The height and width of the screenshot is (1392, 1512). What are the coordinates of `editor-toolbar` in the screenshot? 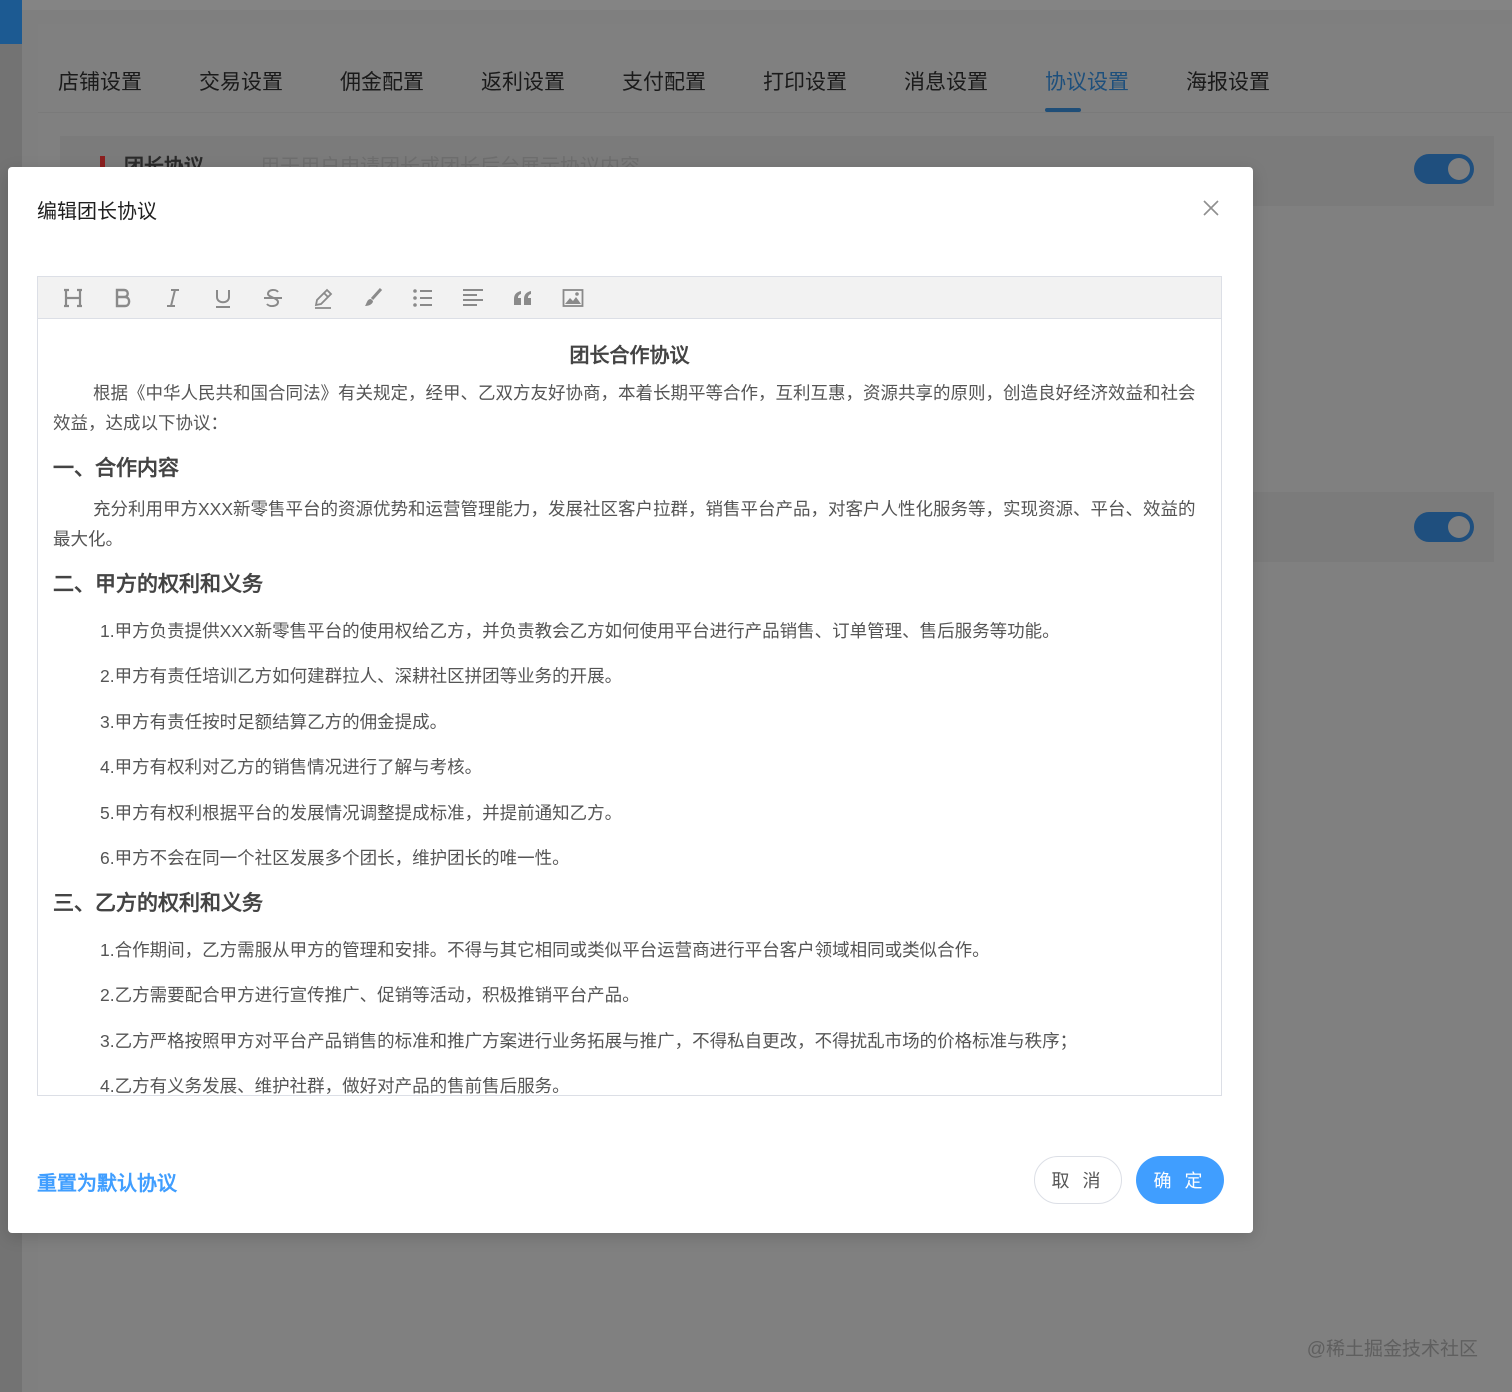 It's located at (629, 298).